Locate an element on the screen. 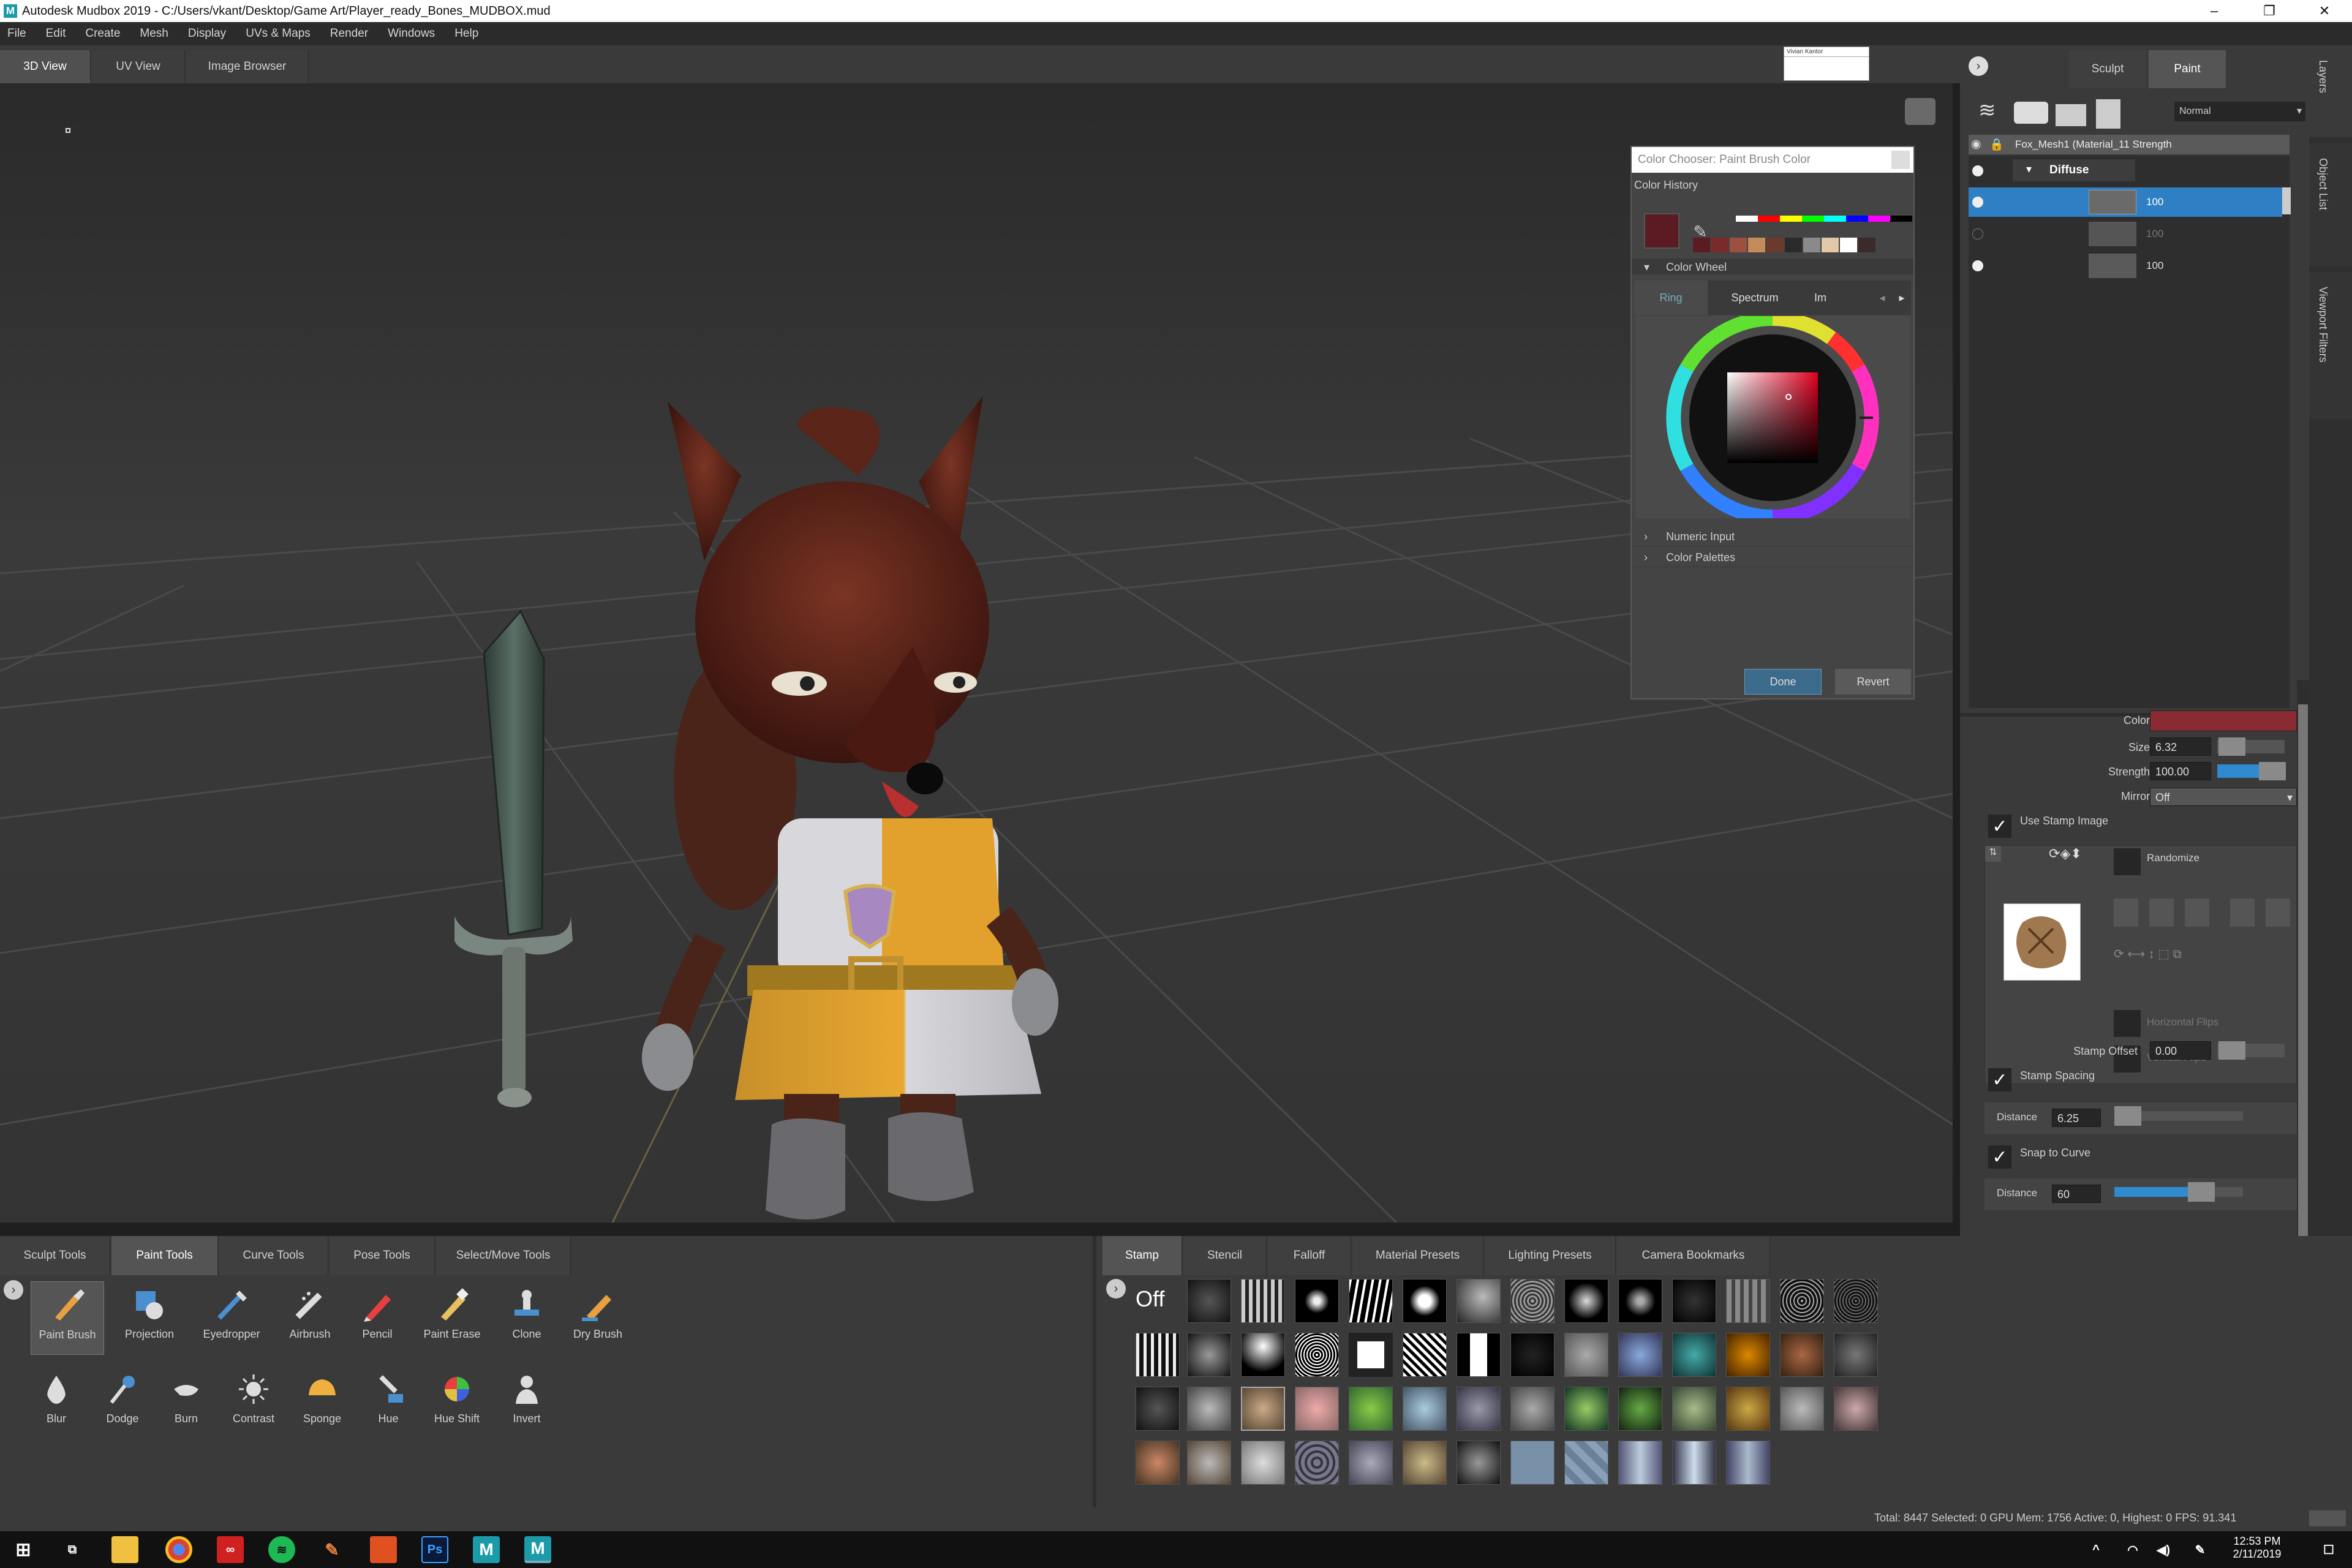  tab-lighting-presets: Lighting Presets is located at coordinates (1551, 1256).